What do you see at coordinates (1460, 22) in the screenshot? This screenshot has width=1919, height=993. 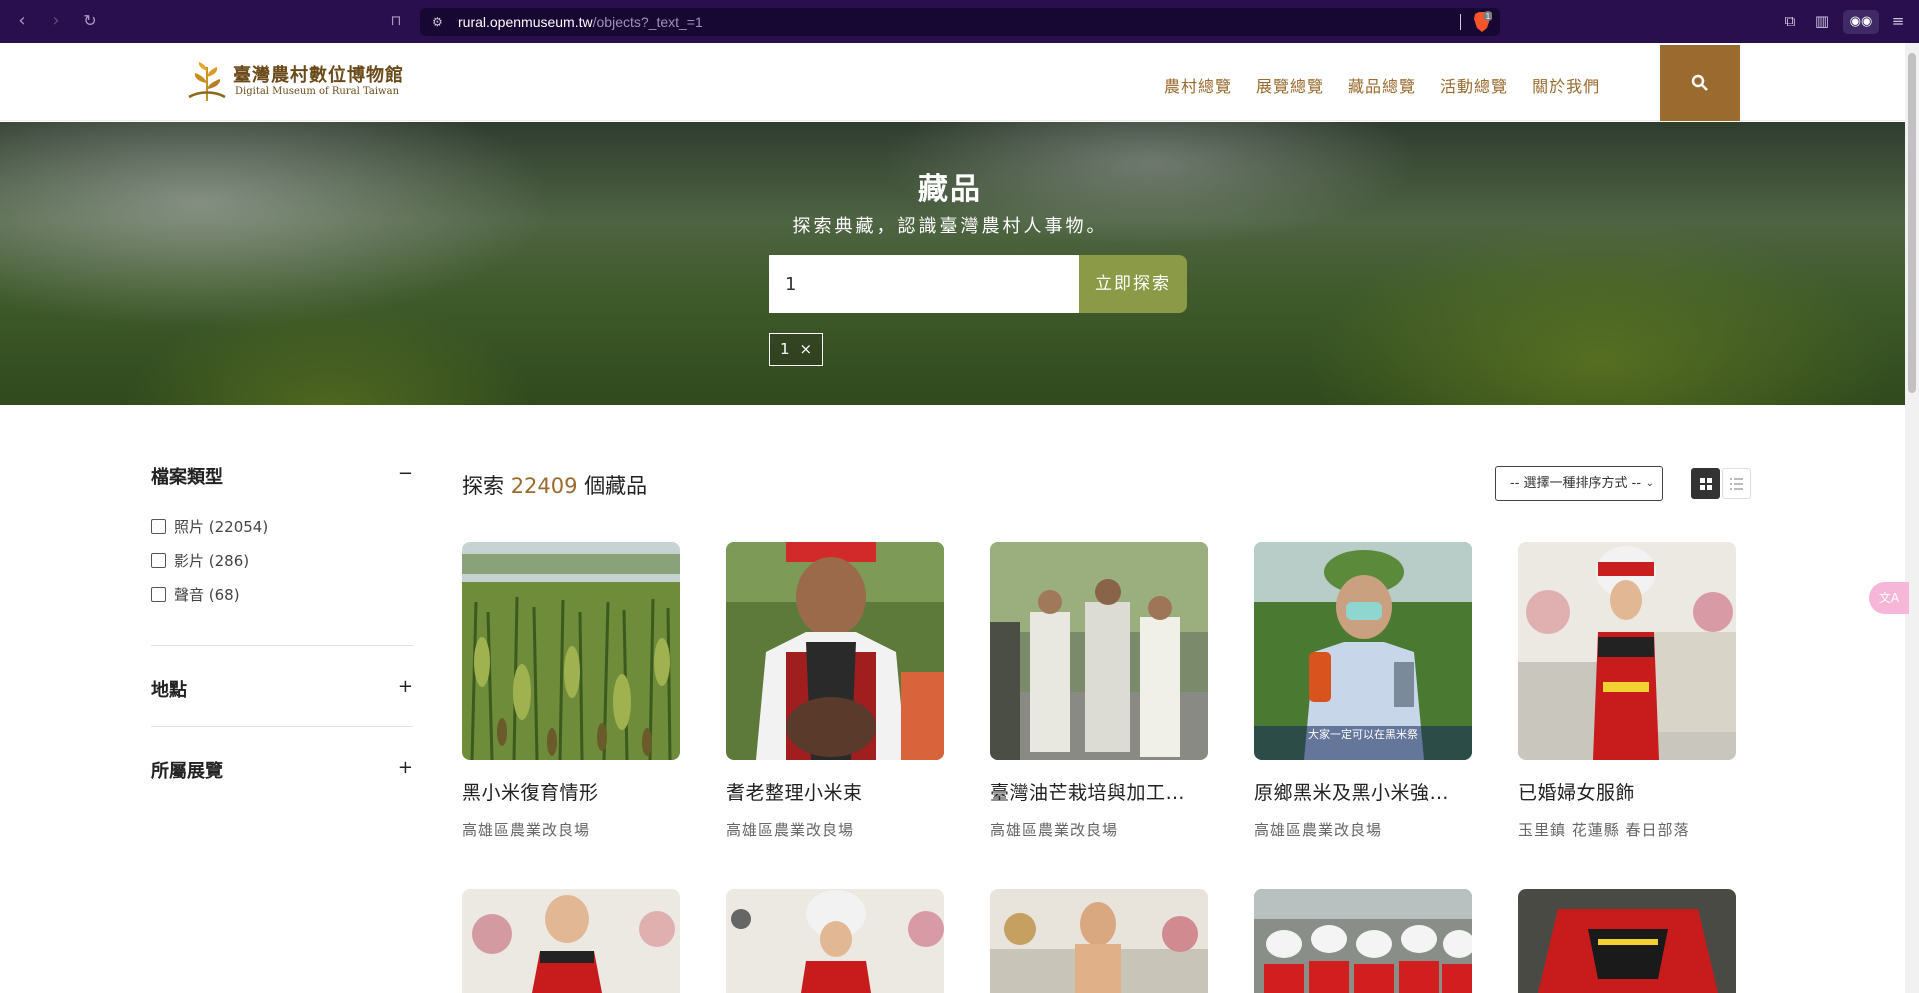 I see `address-divider` at bounding box center [1460, 22].